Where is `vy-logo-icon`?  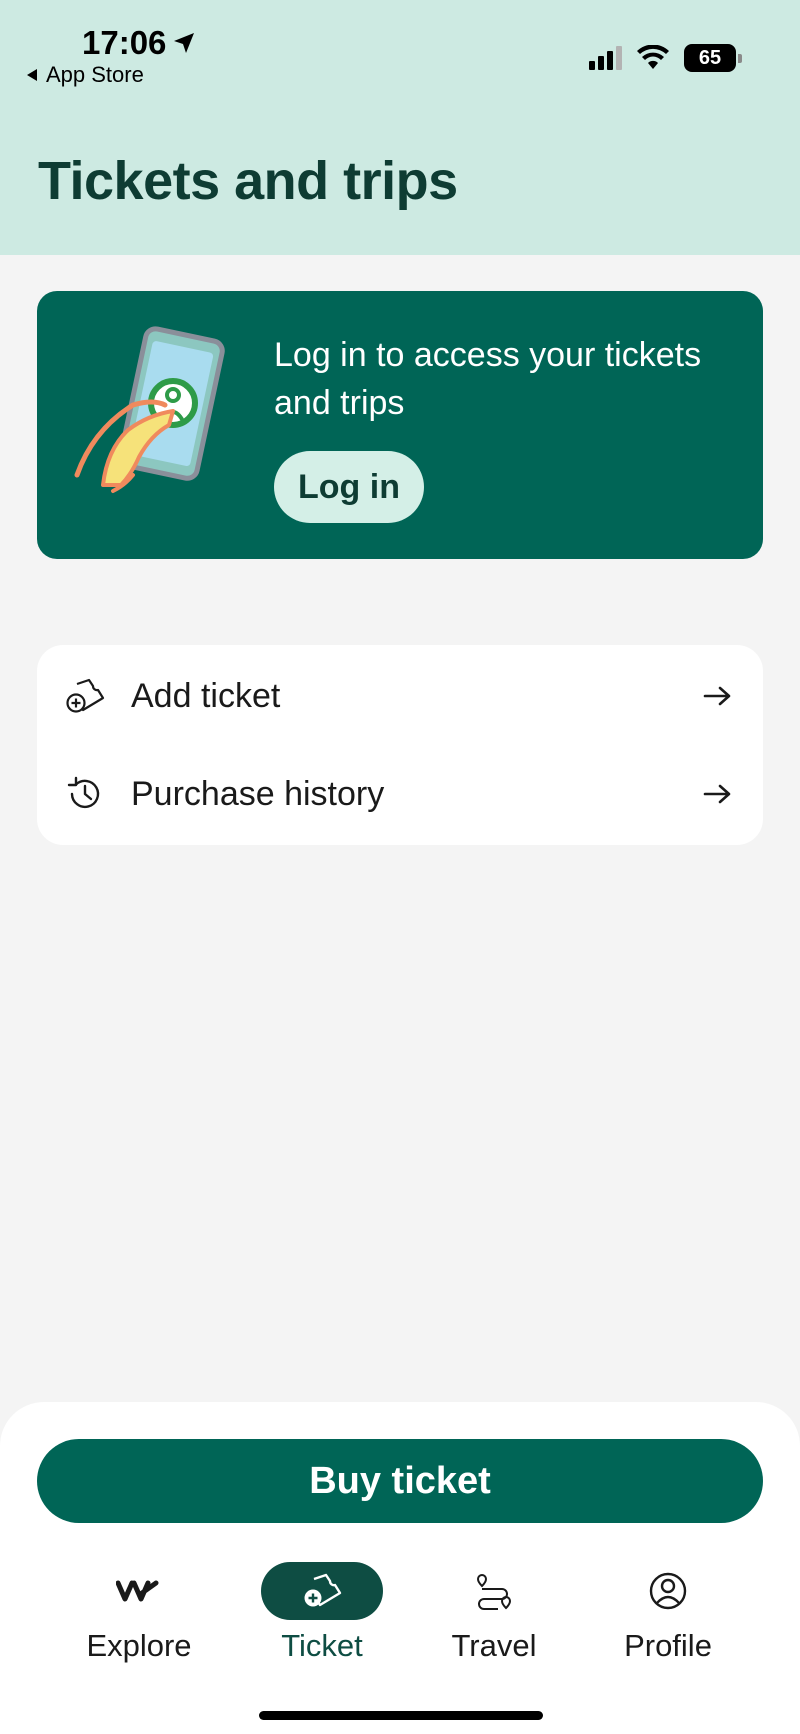 vy-logo-icon is located at coordinates (137, 1591).